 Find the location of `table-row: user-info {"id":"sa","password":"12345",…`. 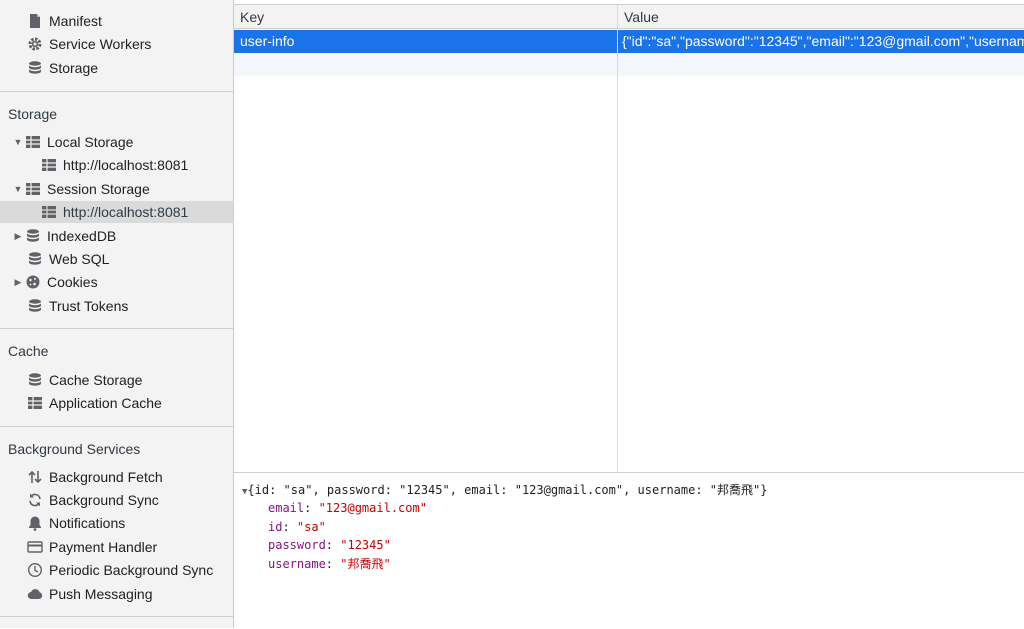

table-row: user-info {"id":"sa","password":"12345",… is located at coordinates (629, 41).